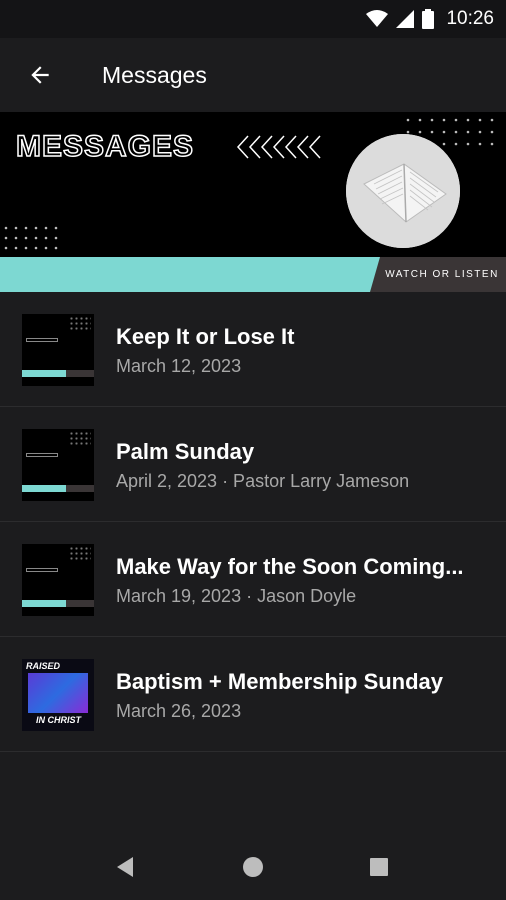 The image size is (506, 900). I want to click on status-bar: 10:26, so click(253, 19).